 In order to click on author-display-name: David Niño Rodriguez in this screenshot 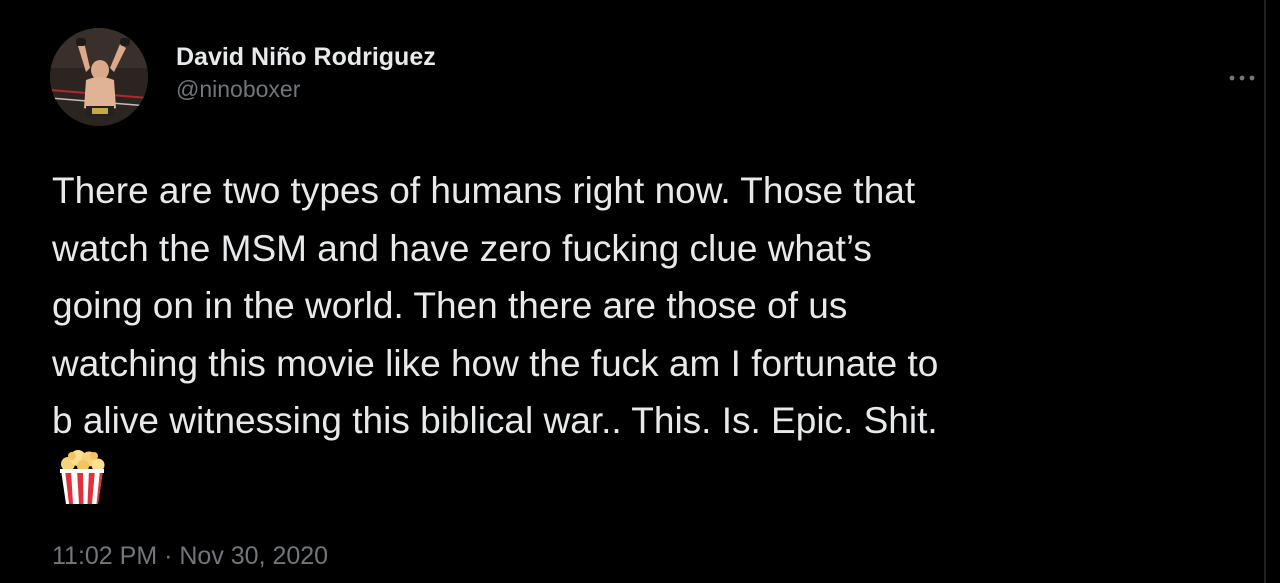, I will do `click(306, 57)`.